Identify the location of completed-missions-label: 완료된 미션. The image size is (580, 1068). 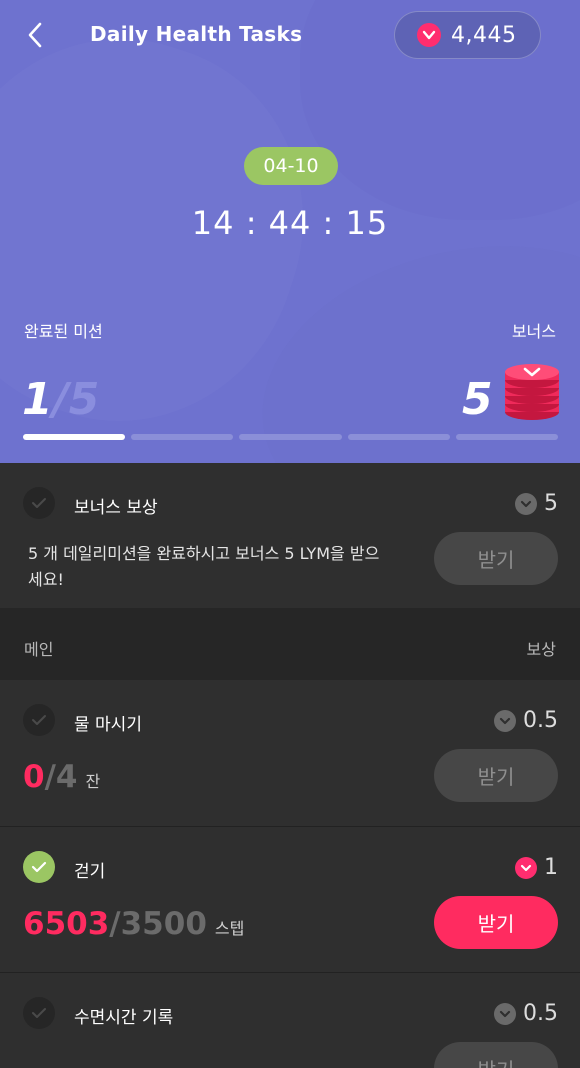
(63, 331).